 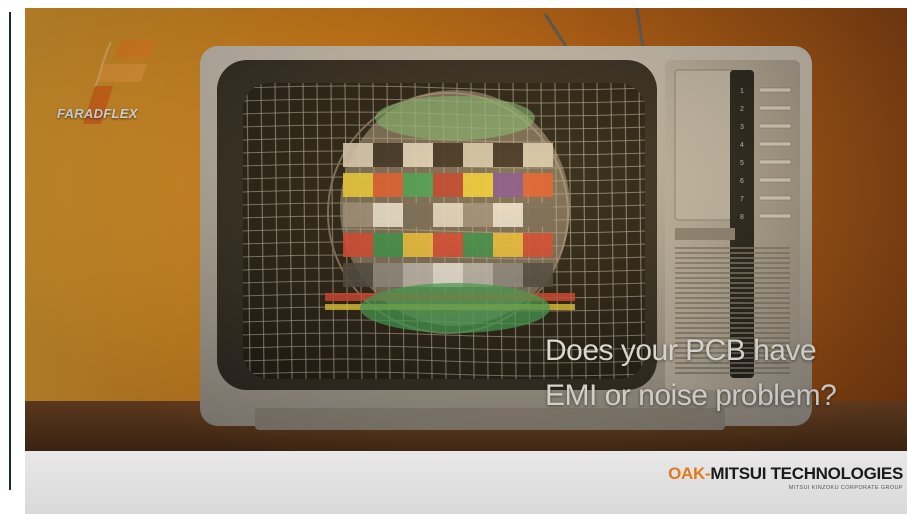 I want to click on brand-subtitle: MITSUI KINZOKU CORPORATE GROUP, so click(x=845, y=488).